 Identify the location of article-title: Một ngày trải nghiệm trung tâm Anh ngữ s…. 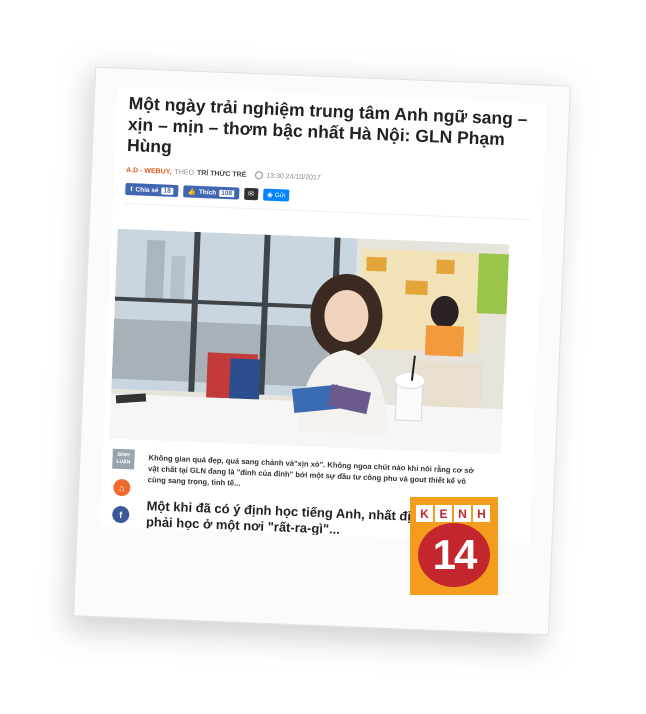
(327, 125).